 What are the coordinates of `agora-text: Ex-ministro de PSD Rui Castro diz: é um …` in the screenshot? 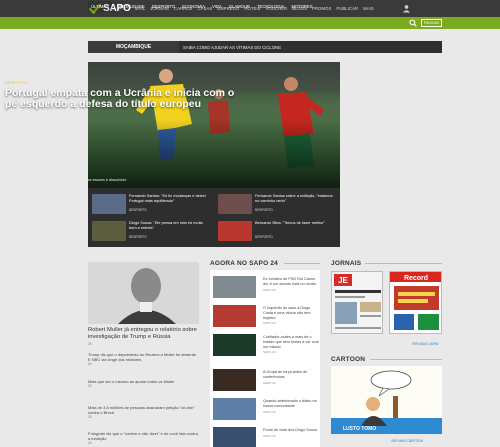 It's located at (290, 284).